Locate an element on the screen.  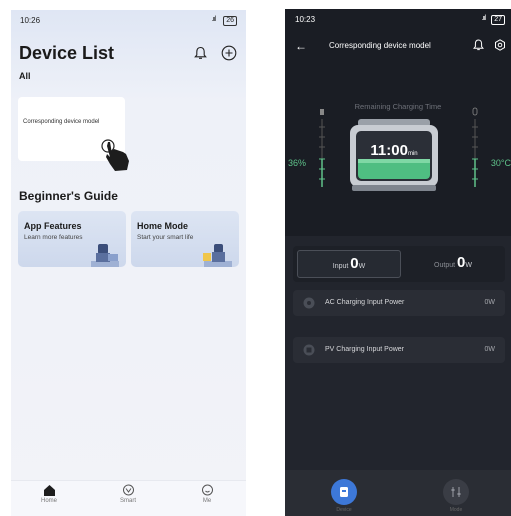
nav-home-label: Home is located at coordinates (48, 501).